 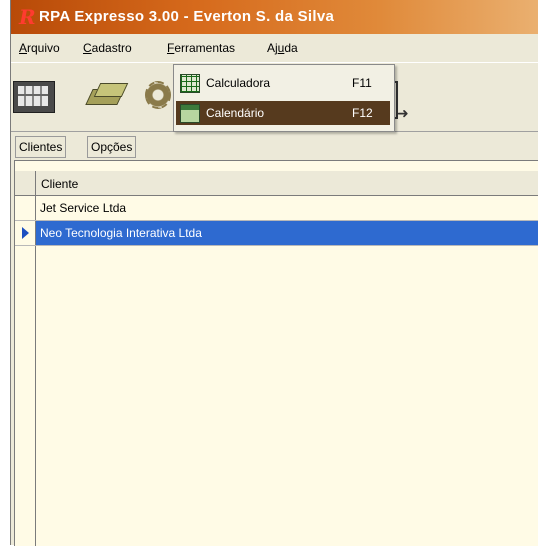 What do you see at coordinates (283, 83) in the screenshot?
I see `menu-item-calculadora: Calculadora F11` at bounding box center [283, 83].